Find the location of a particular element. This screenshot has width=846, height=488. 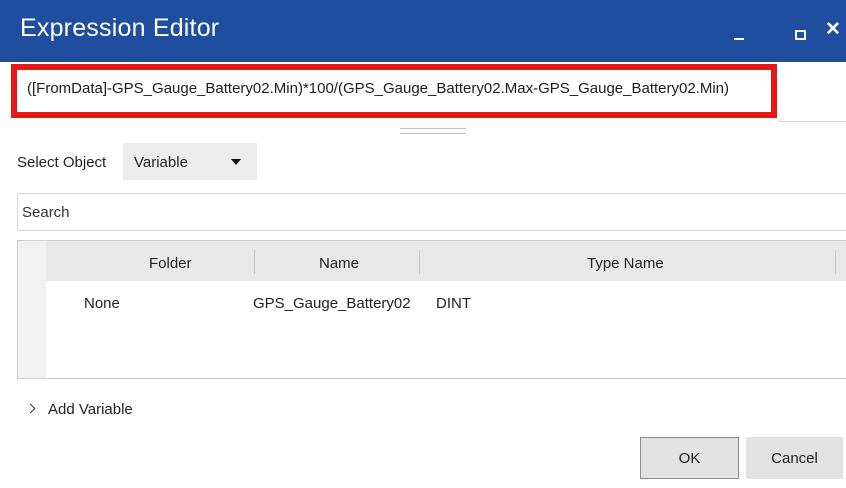

column-header-name: Name is located at coordinates (339, 263).